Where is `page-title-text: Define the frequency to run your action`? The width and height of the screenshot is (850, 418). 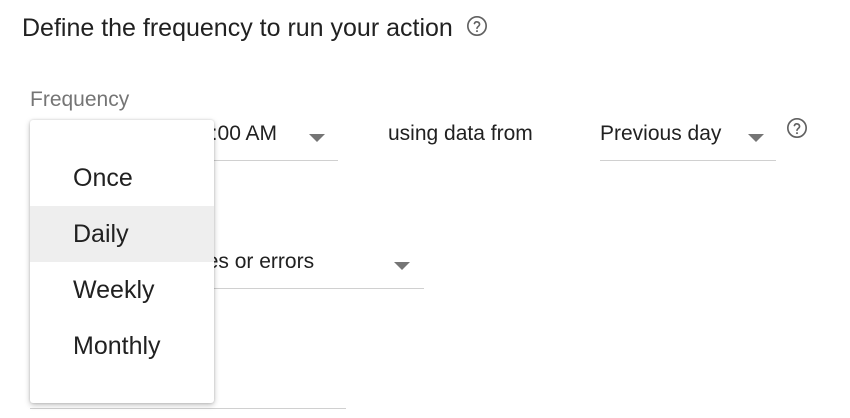 page-title-text: Define the frequency to run your action is located at coordinates (237, 28).